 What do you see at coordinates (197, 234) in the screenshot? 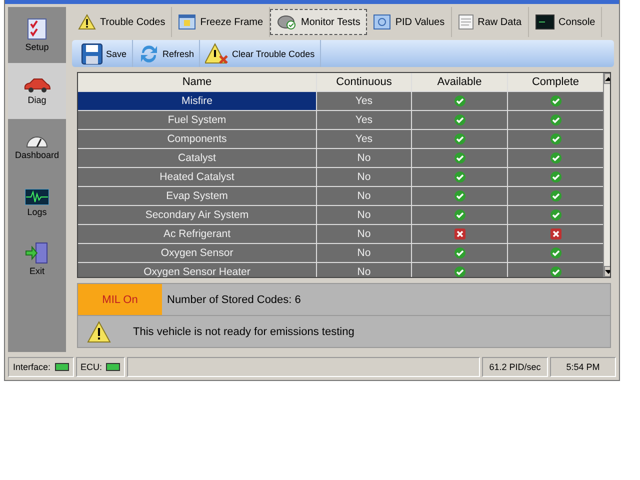
I see `table-cell: Ac Refrigerant` at bounding box center [197, 234].